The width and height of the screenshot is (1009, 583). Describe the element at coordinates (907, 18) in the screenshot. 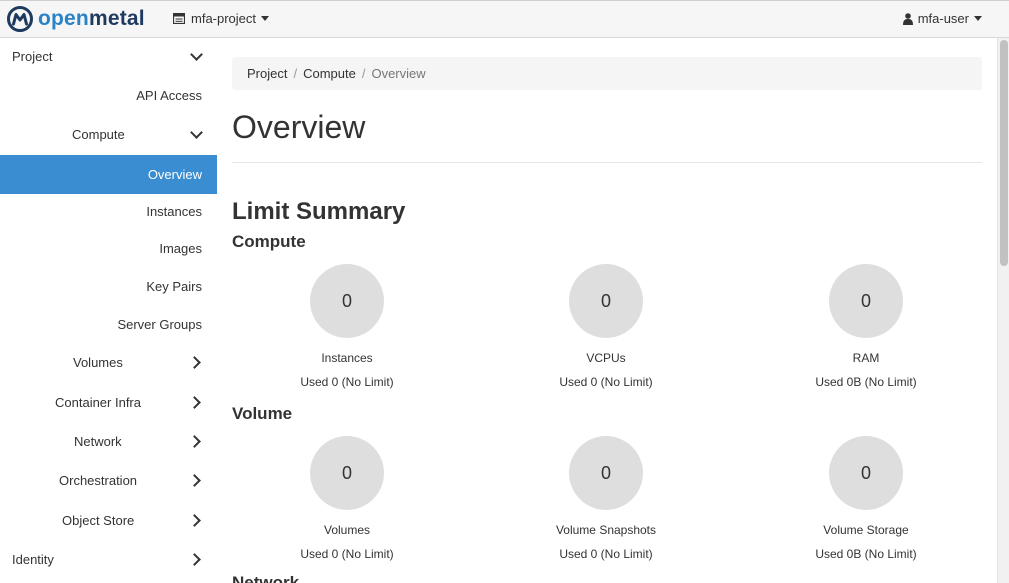

I see `user-icon` at that location.